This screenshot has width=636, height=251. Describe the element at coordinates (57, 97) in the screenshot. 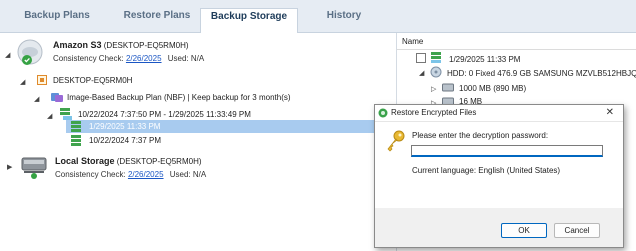

I see `backup-plan-icon` at that location.